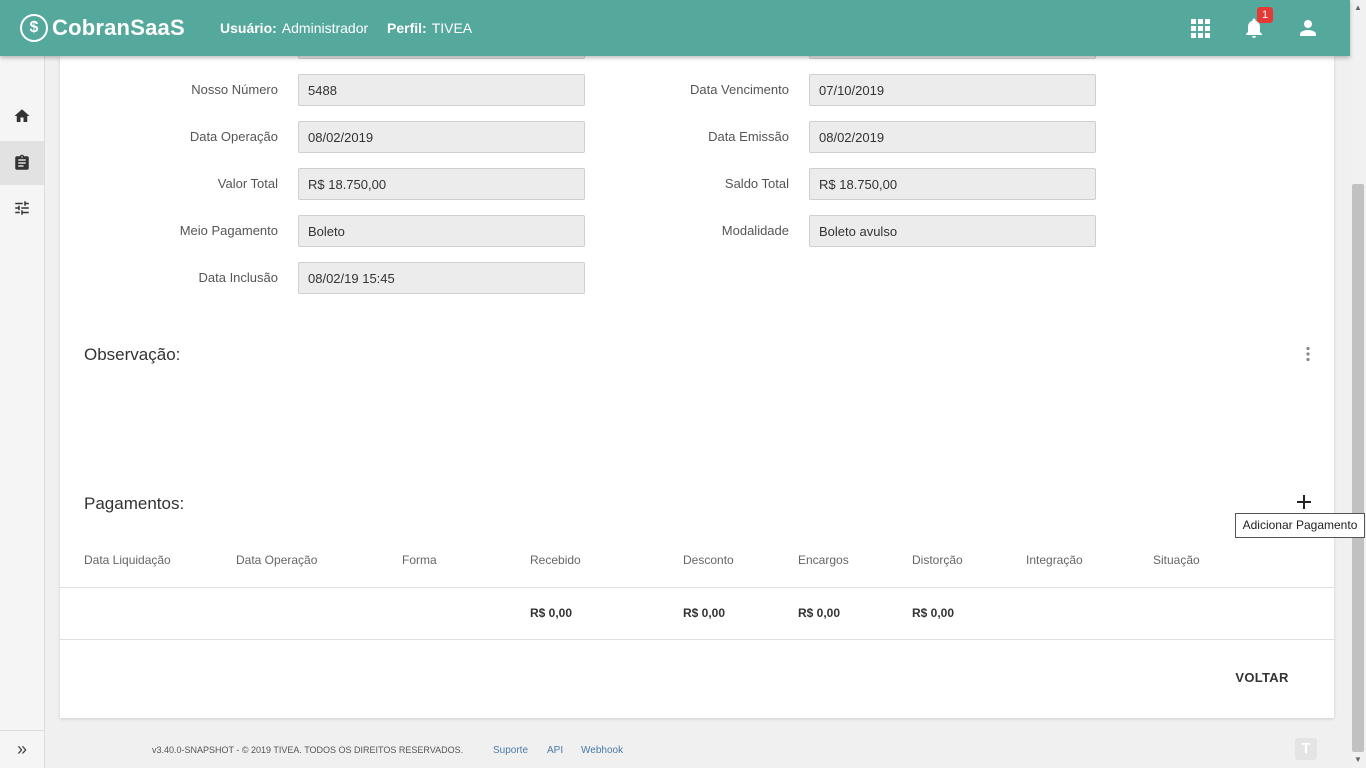 This screenshot has width=1366, height=768. What do you see at coordinates (22, 749) in the screenshot?
I see `sidebar-expand-button: »` at bounding box center [22, 749].